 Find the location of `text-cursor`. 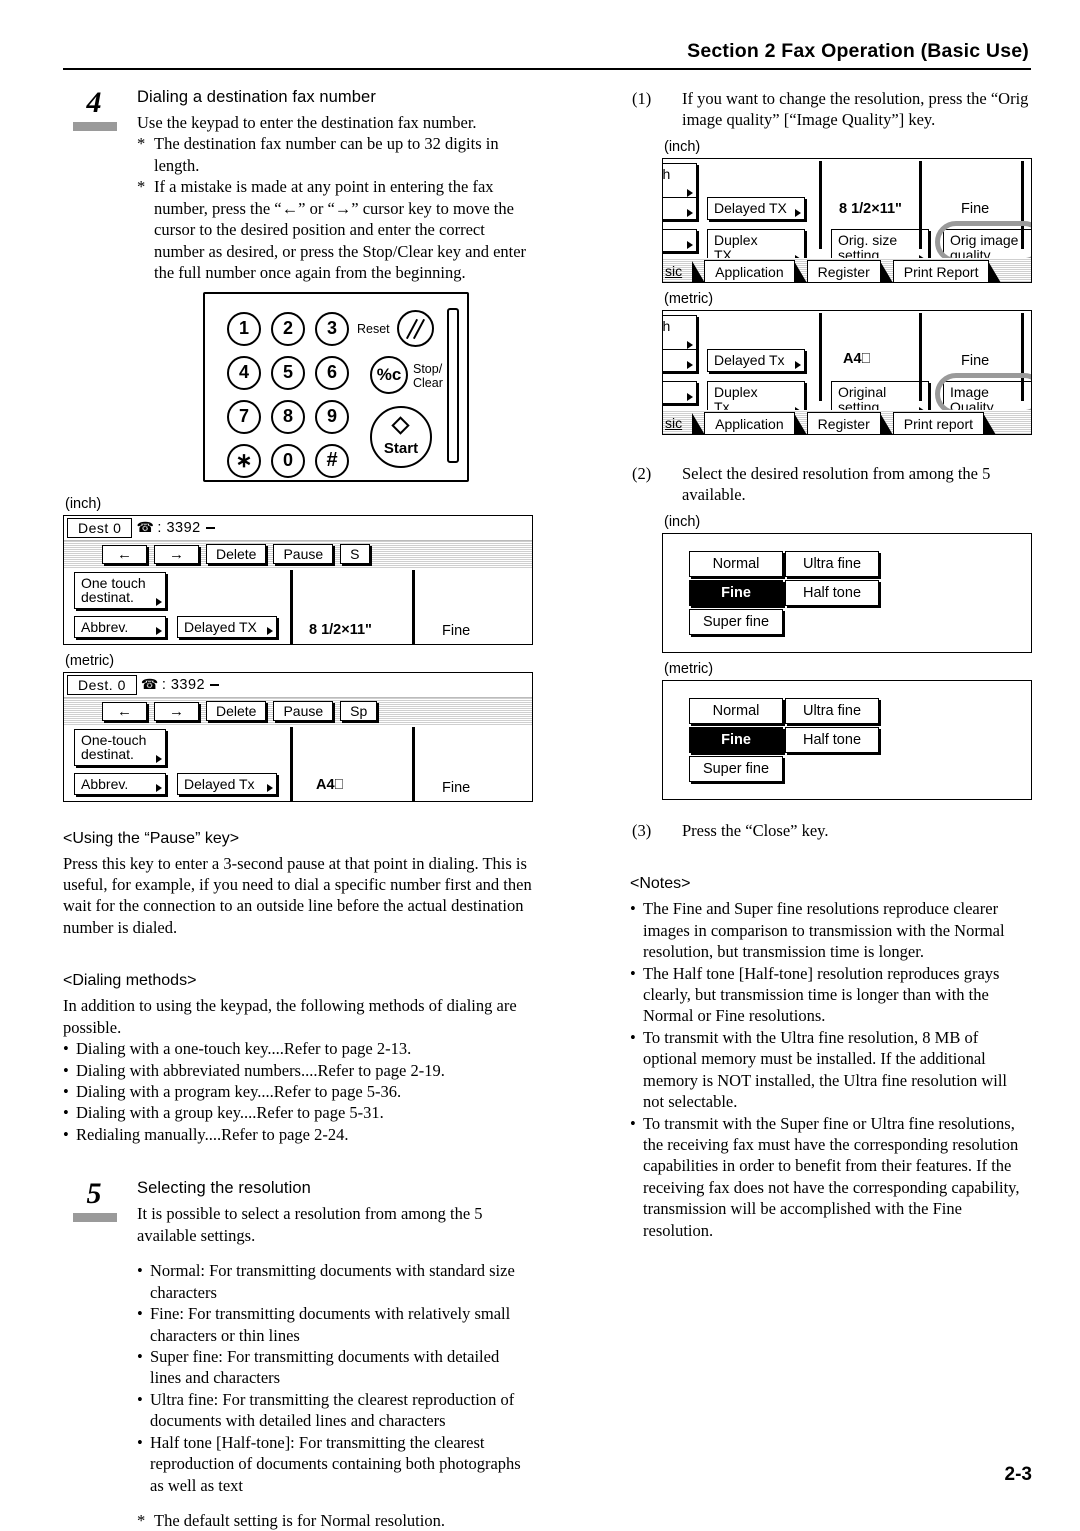

text-cursor is located at coordinates (215, 684).